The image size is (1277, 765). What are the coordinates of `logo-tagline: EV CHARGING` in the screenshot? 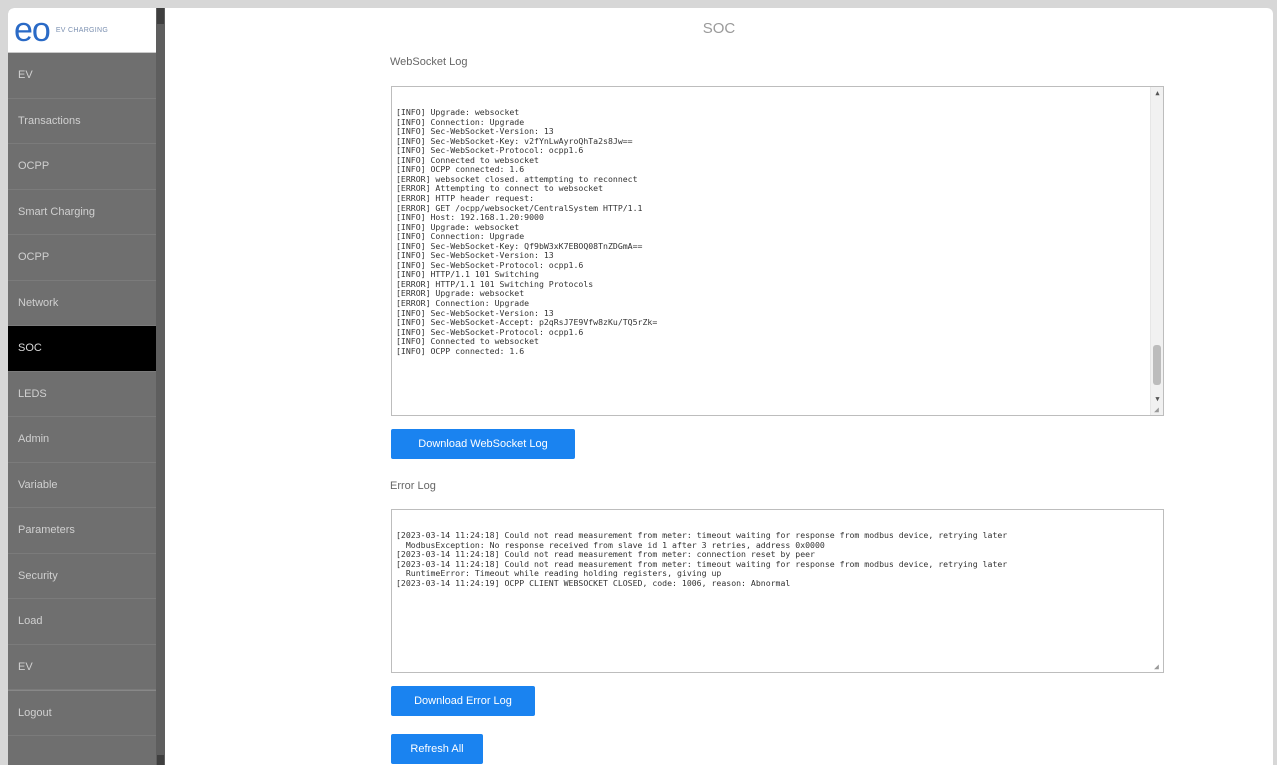 It's located at (82, 30).